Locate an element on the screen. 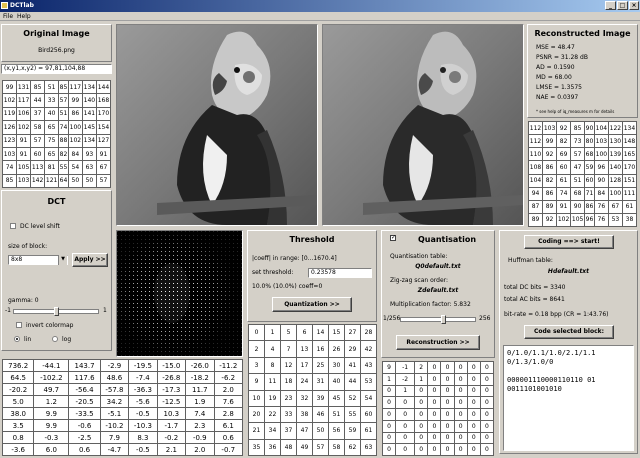  metric-line: MSE = 48.47 is located at coordinates (555, 47).